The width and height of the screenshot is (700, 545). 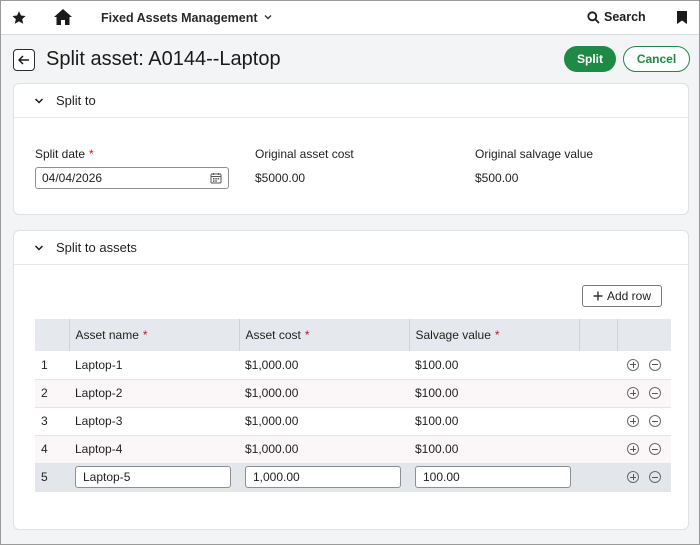 I want to click on original-cost-label: Original asset cost, so click(x=304, y=154).